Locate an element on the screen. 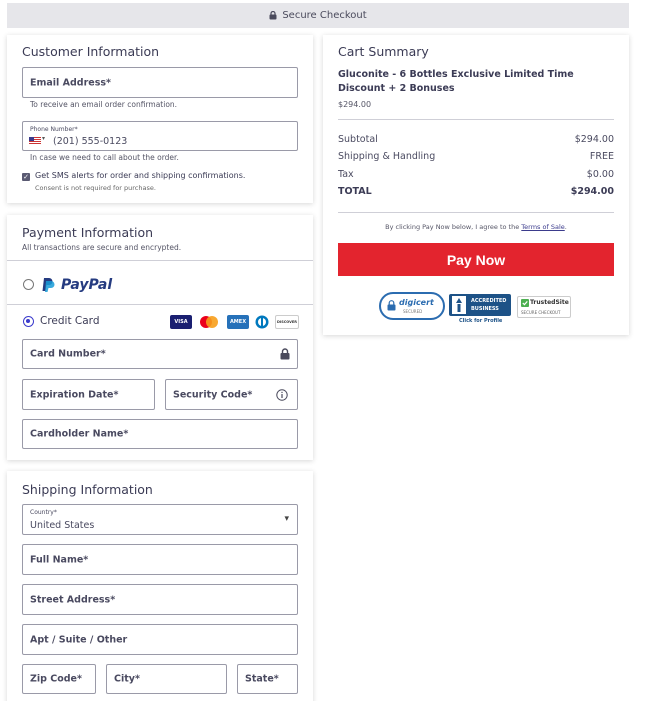 The height and width of the screenshot is (701, 660). secure-checkout-bar: Secure Checkout is located at coordinates (318, 15).